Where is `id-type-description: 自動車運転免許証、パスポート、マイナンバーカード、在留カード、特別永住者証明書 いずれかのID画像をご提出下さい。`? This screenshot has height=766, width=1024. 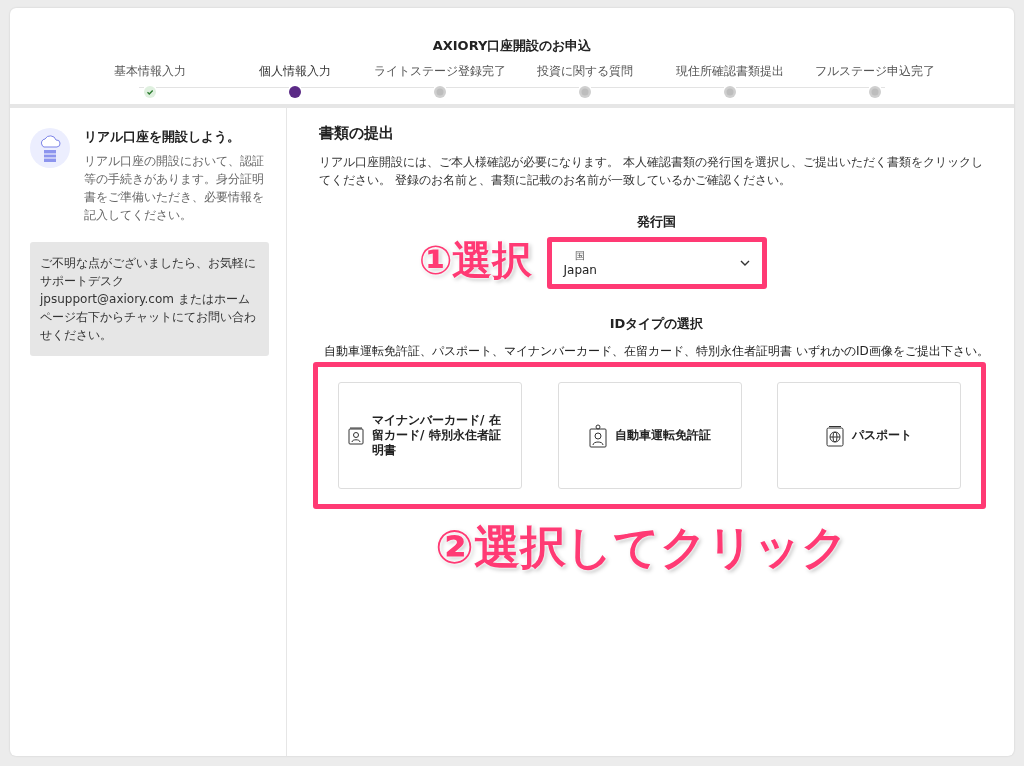 id-type-description: 自動車運転免許証、パスポート、マイナンバーカード、在留カード、特別永住者証明書 いずれかのID画像をご提出下さい。 is located at coordinates (656, 351).